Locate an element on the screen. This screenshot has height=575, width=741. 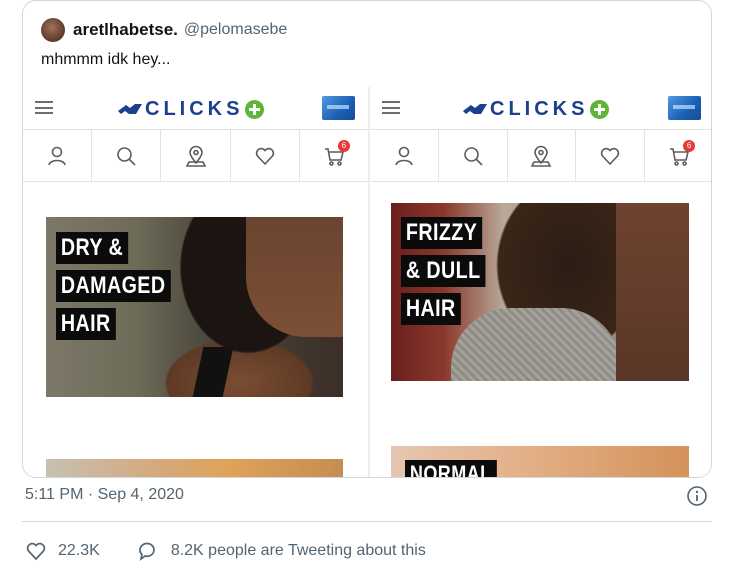
hero-label-line: FRIZZY is located at coordinates (442, 233).